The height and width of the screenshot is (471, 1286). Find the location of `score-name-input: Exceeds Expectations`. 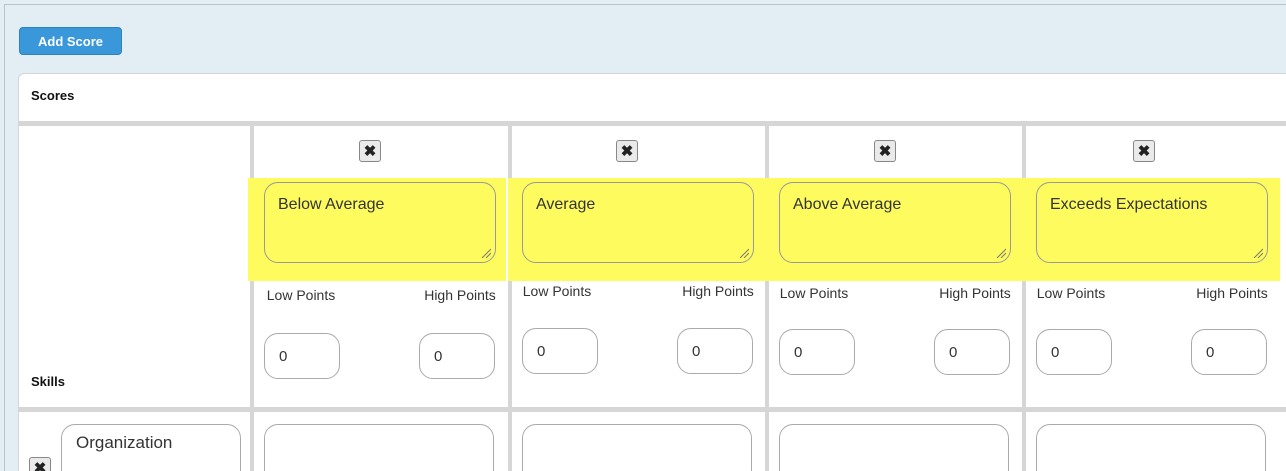

score-name-input: Exceeds Expectations is located at coordinates (1152, 222).